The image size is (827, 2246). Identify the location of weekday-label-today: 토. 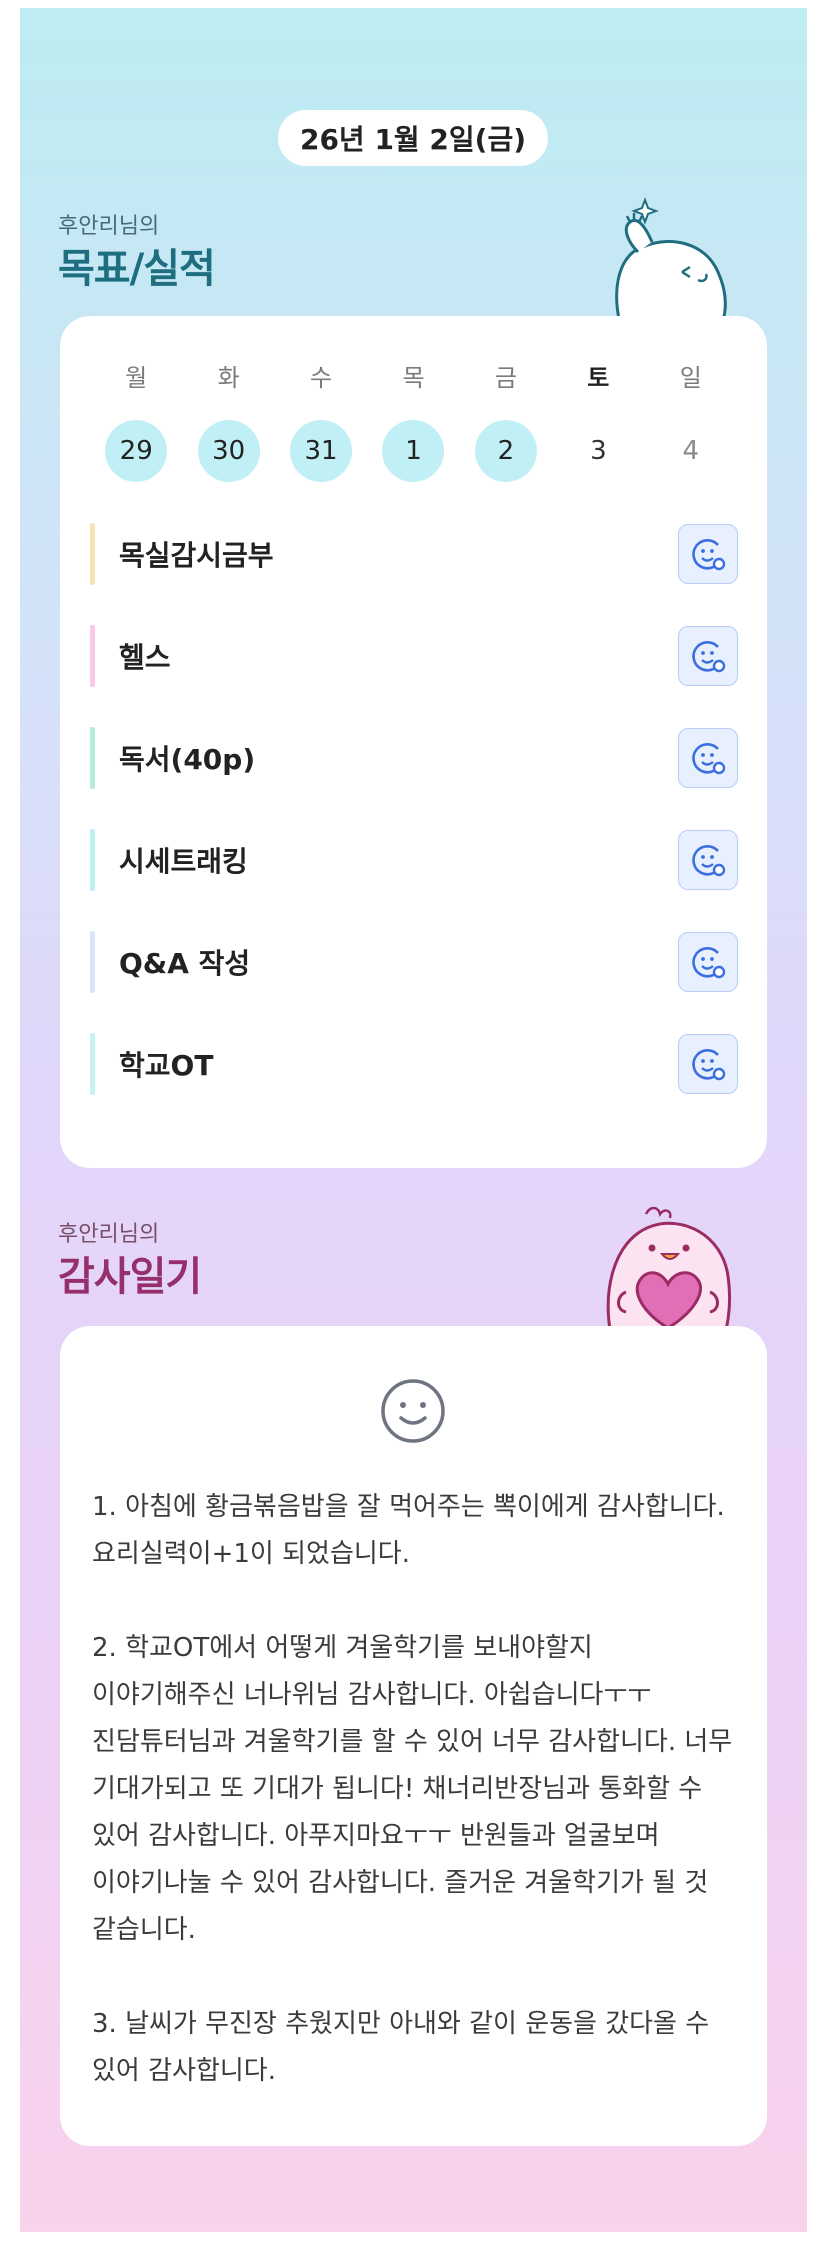
(598, 378).